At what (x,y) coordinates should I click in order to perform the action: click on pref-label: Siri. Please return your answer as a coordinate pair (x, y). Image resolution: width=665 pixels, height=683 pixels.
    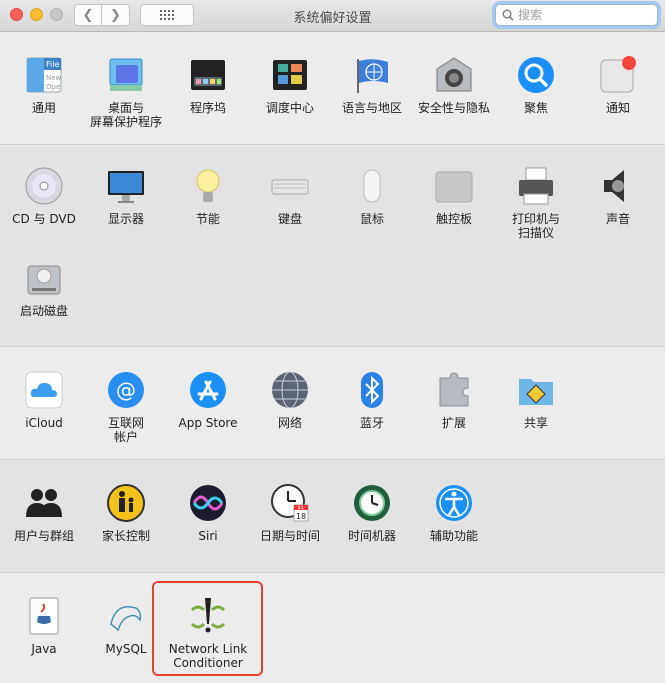
    Looking at the image, I should click on (208, 536).